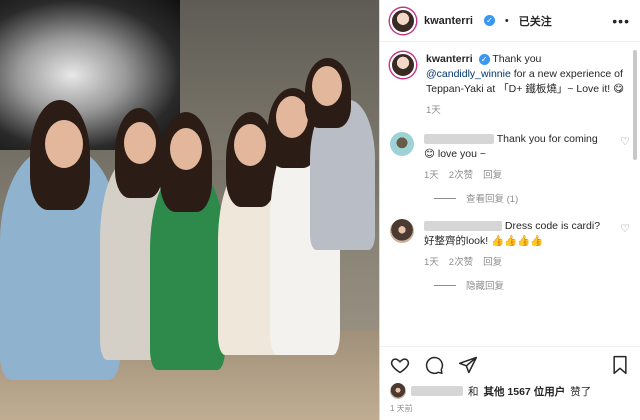 This screenshot has width=640, height=420. What do you see at coordinates (292, 117) in the screenshot?
I see `person-5-face` at bounding box center [292, 117].